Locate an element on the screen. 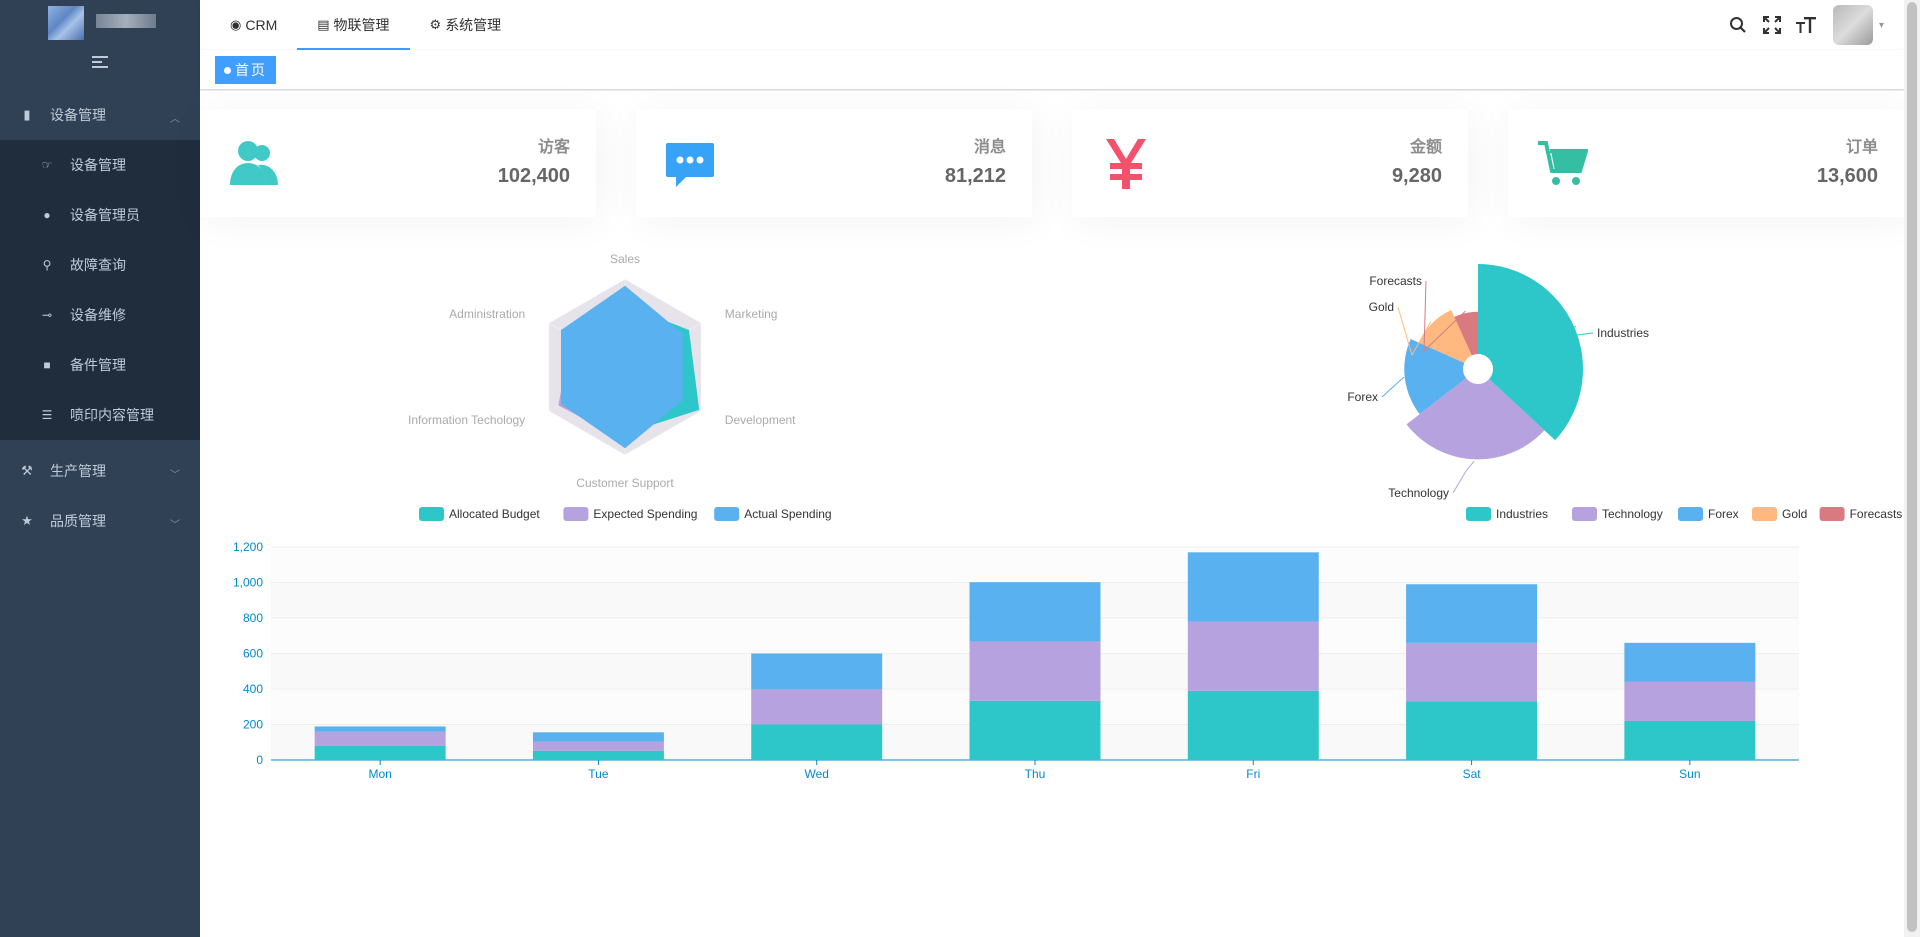 The height and width of the screenshot is (937, 1920). card-messages: 消息 81,212 is located at coordinates (834, 163).